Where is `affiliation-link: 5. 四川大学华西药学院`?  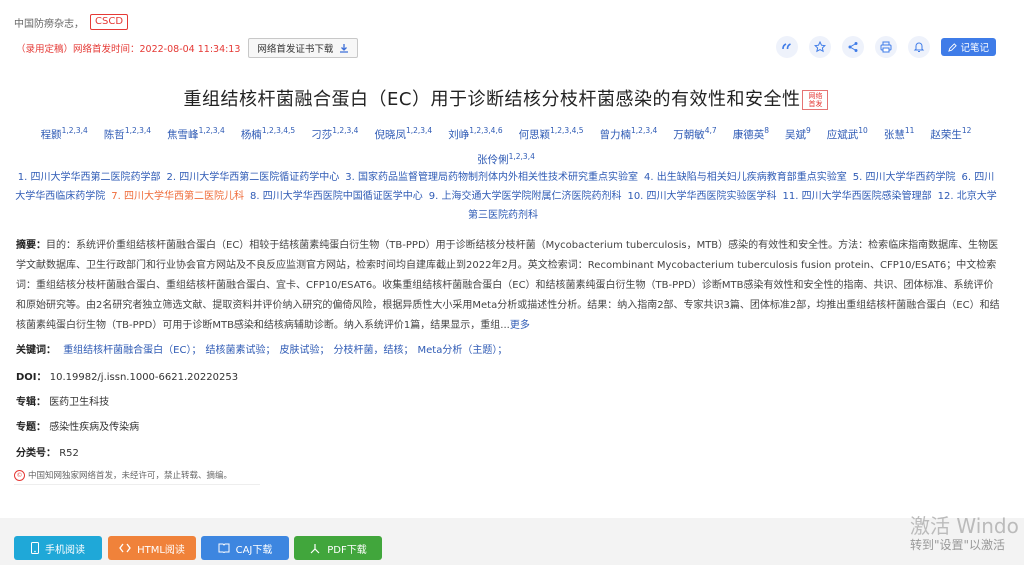
affiliation-link: 5. 四川大学华西药学院 is located at coordinates (904, 177).